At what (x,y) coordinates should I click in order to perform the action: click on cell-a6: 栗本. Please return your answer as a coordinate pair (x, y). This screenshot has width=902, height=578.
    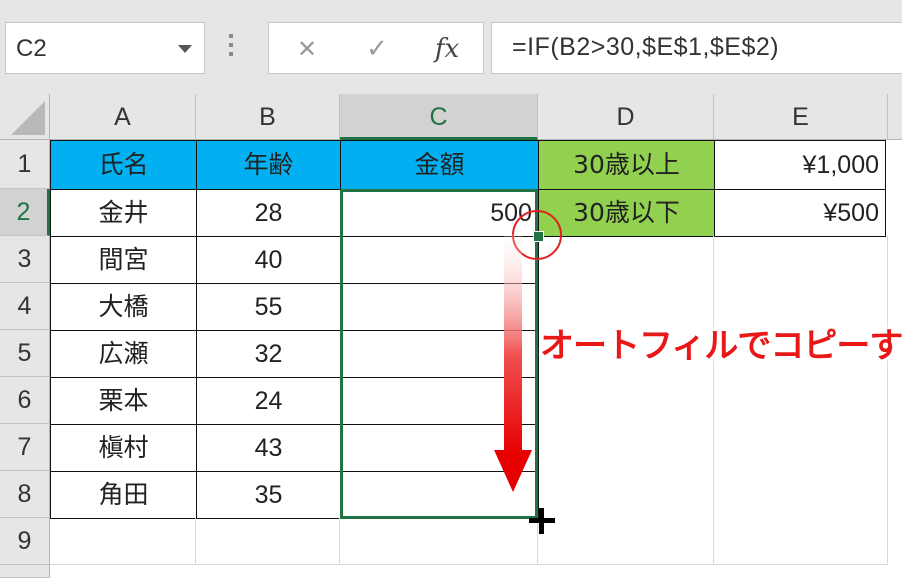
    Looking at the image, I should click on (123, 401).